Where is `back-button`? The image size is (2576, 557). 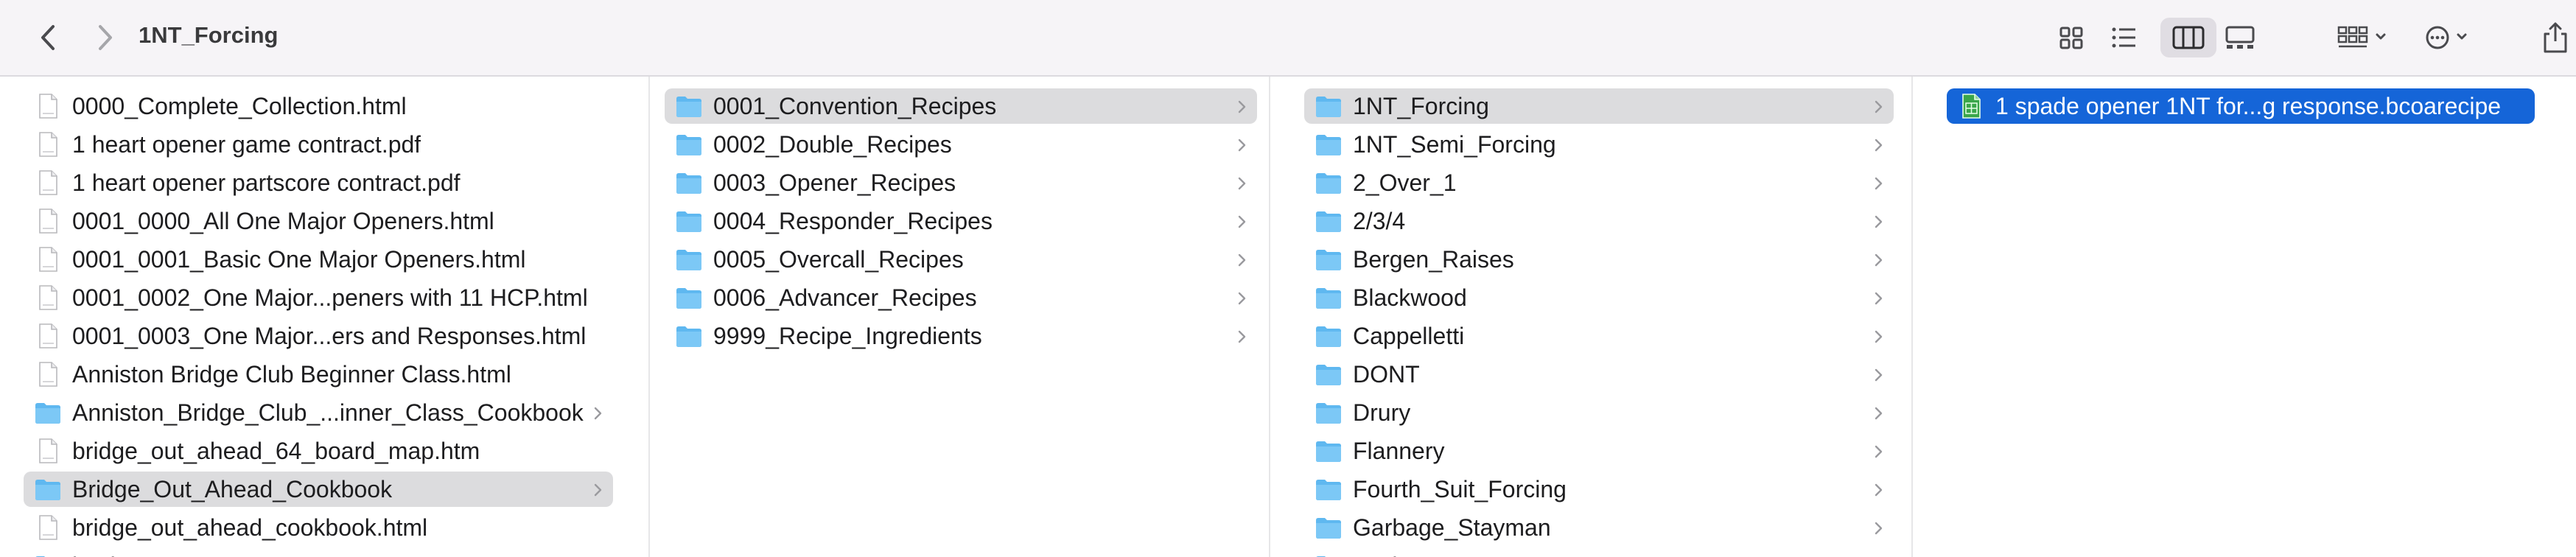 back-button is located at coordinates (49, 37).